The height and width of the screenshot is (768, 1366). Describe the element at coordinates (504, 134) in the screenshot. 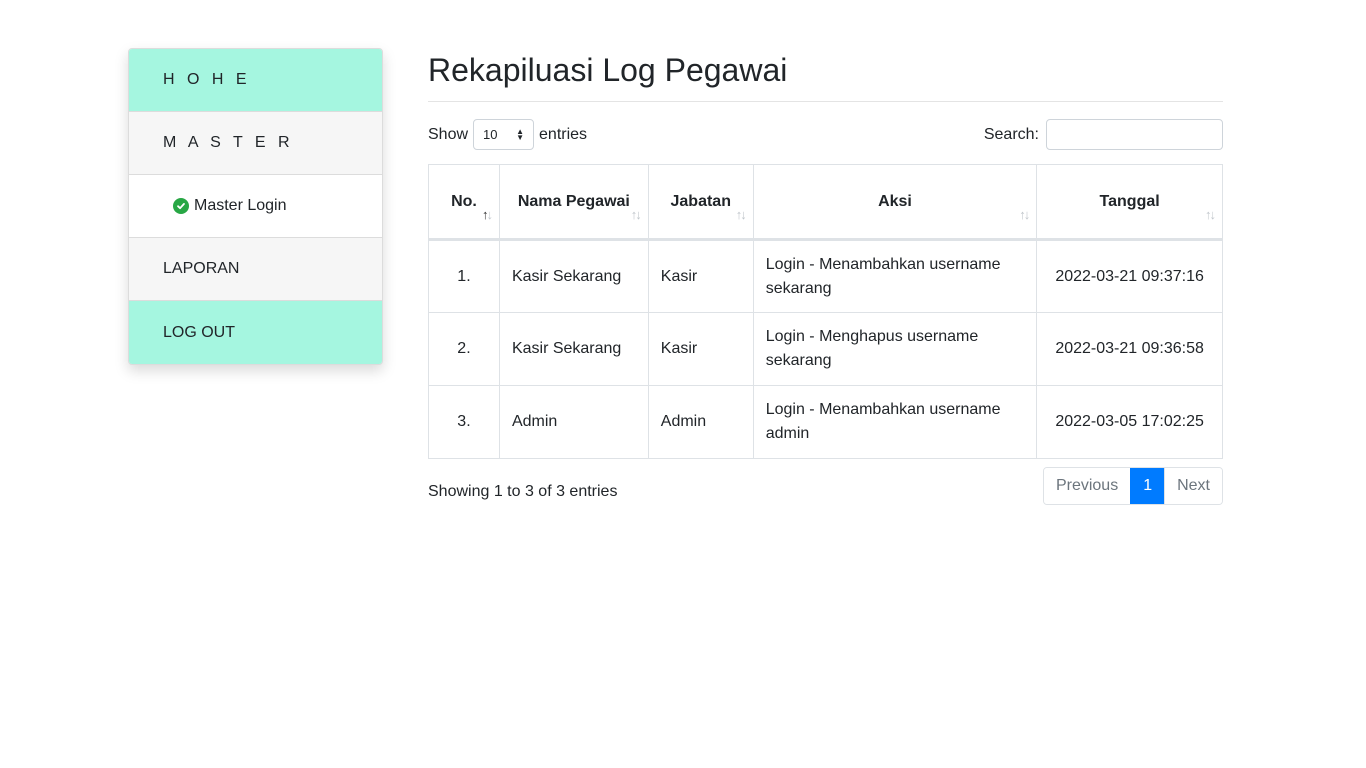

I see `entries-select: 10 ▲ ▼` at that location.